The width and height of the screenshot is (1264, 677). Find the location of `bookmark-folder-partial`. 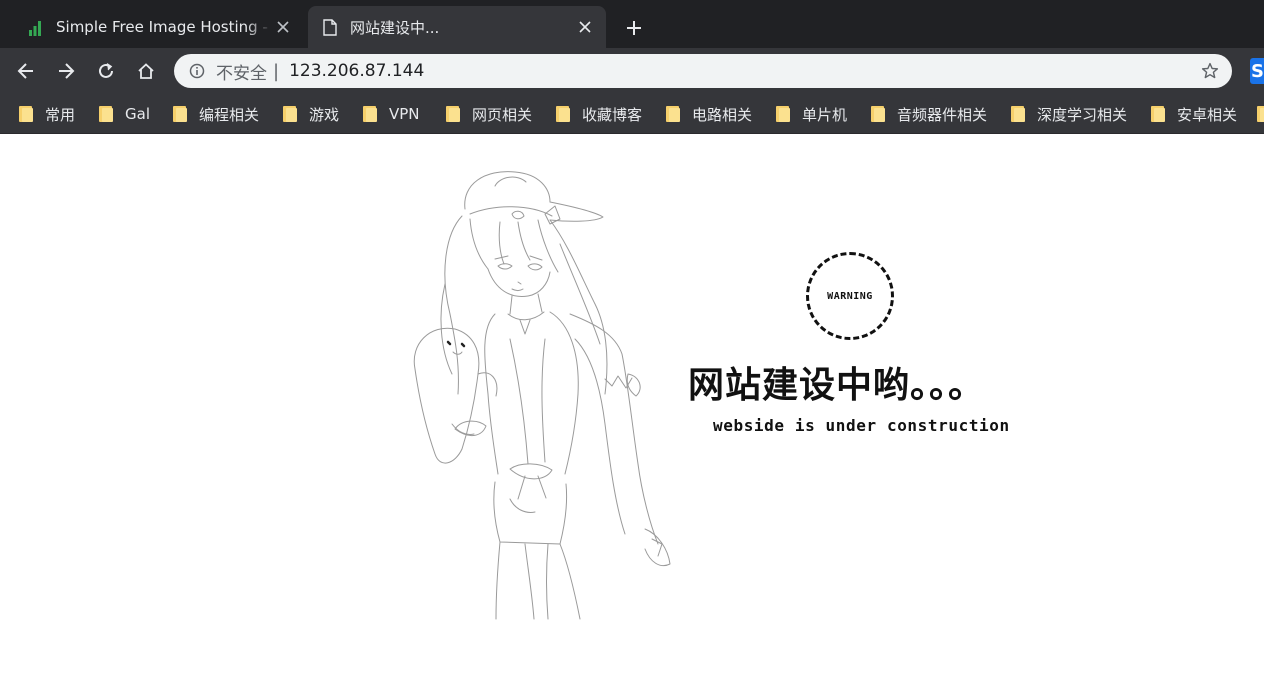

bookmark-folder-partial is located at coordinates (1260, 114).